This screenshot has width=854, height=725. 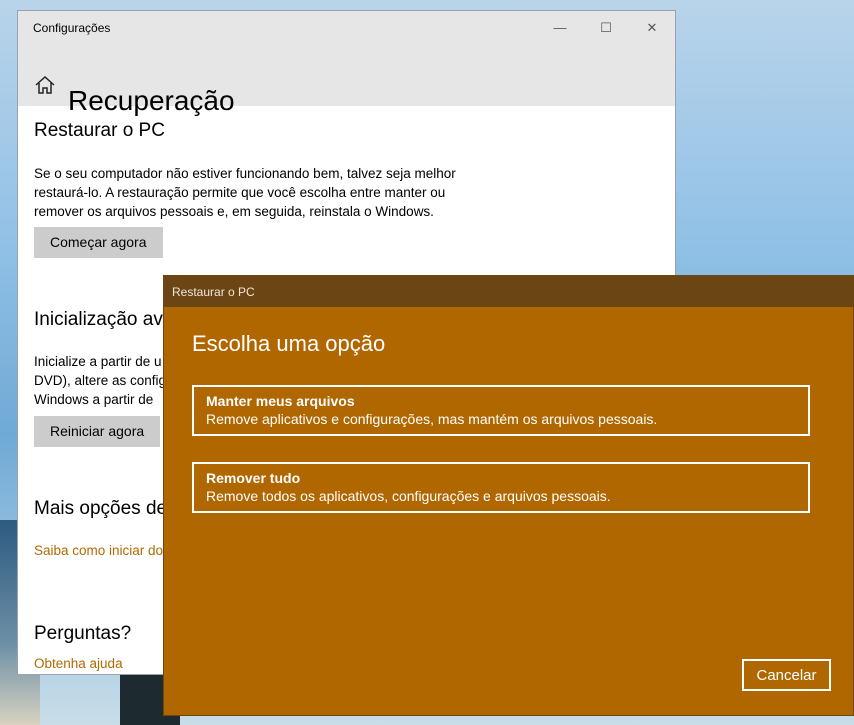 I want to click on page-title: Recuperação, so click(x=151, y=100).